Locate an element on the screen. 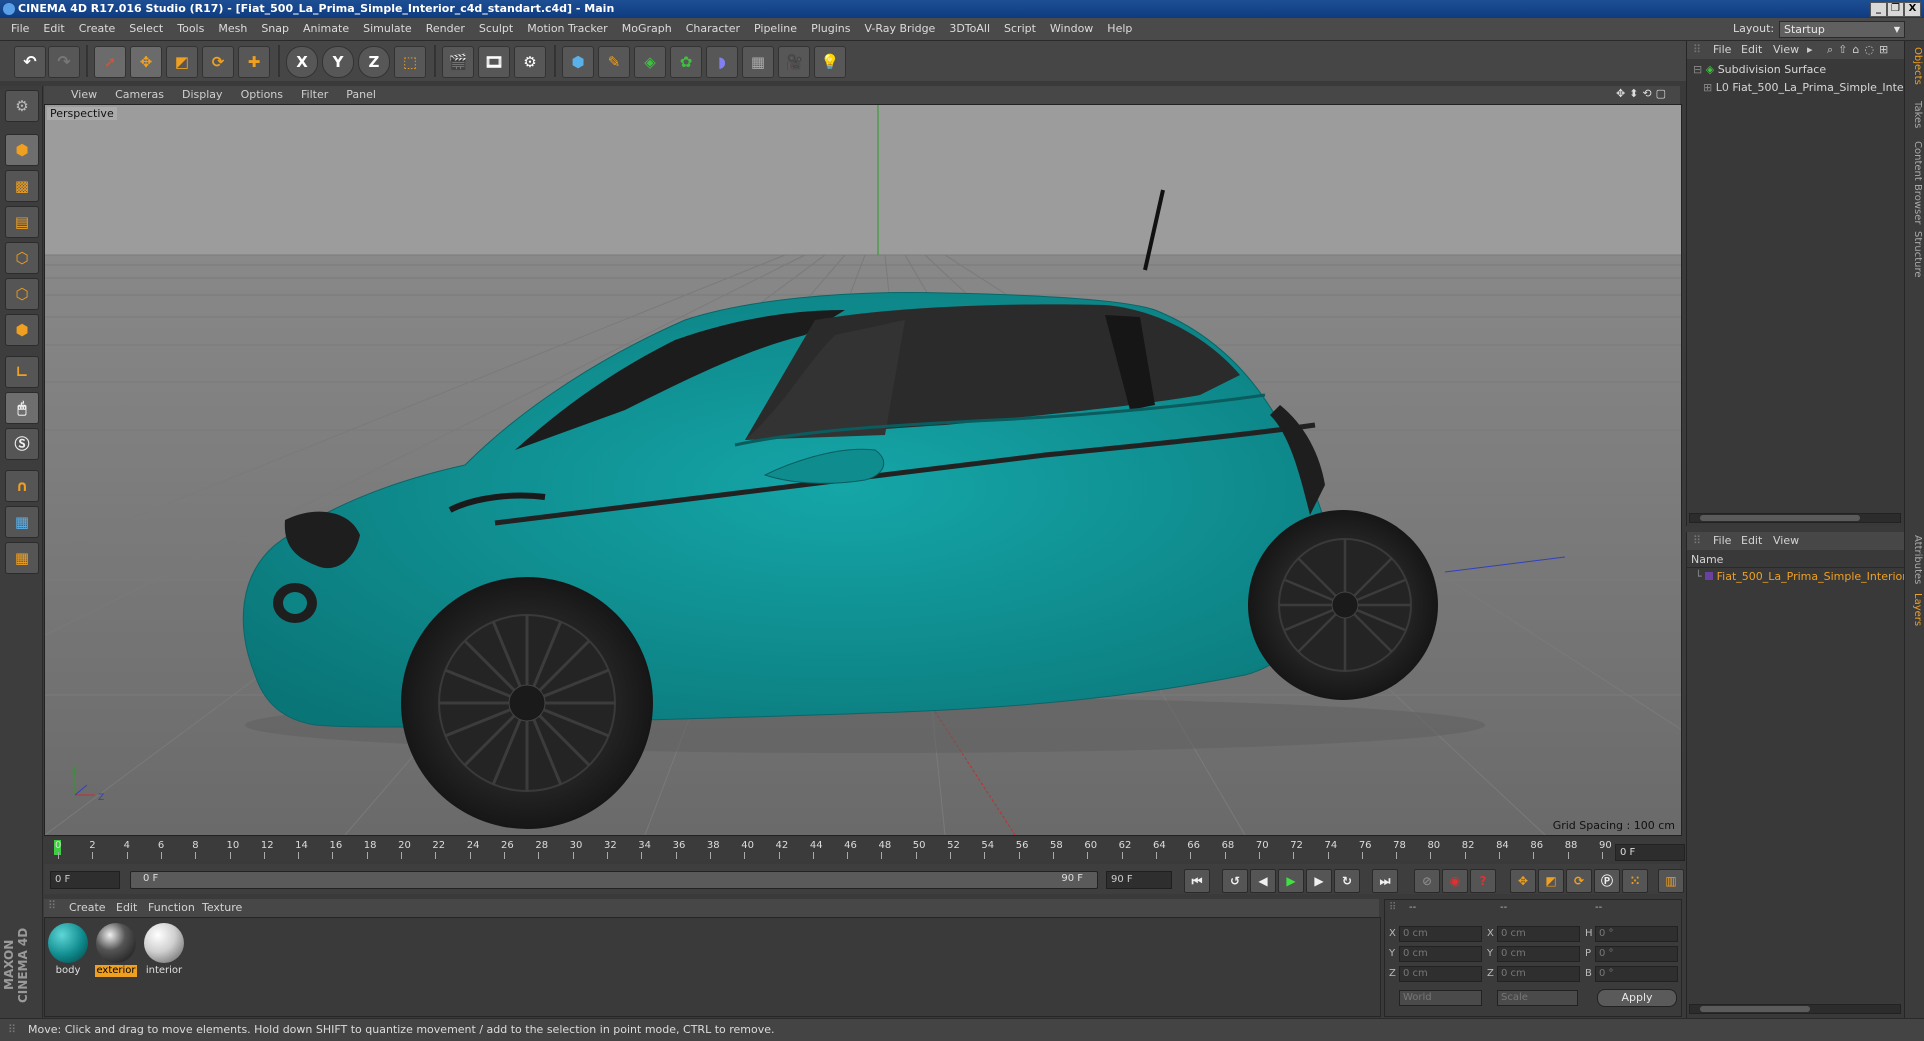 The image size is (1924, 1041). material-menu-create: Create is located at coordinates (87, 908).